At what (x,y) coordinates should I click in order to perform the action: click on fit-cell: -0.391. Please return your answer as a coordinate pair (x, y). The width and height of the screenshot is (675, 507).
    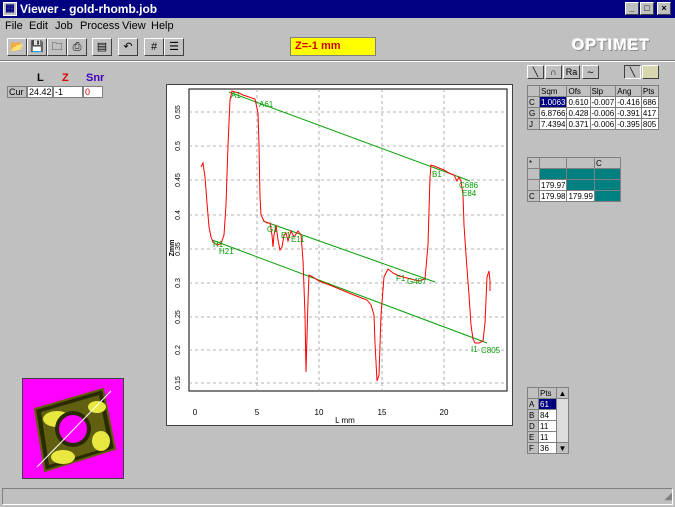
    Looking at the image, I should click on (628, 113).